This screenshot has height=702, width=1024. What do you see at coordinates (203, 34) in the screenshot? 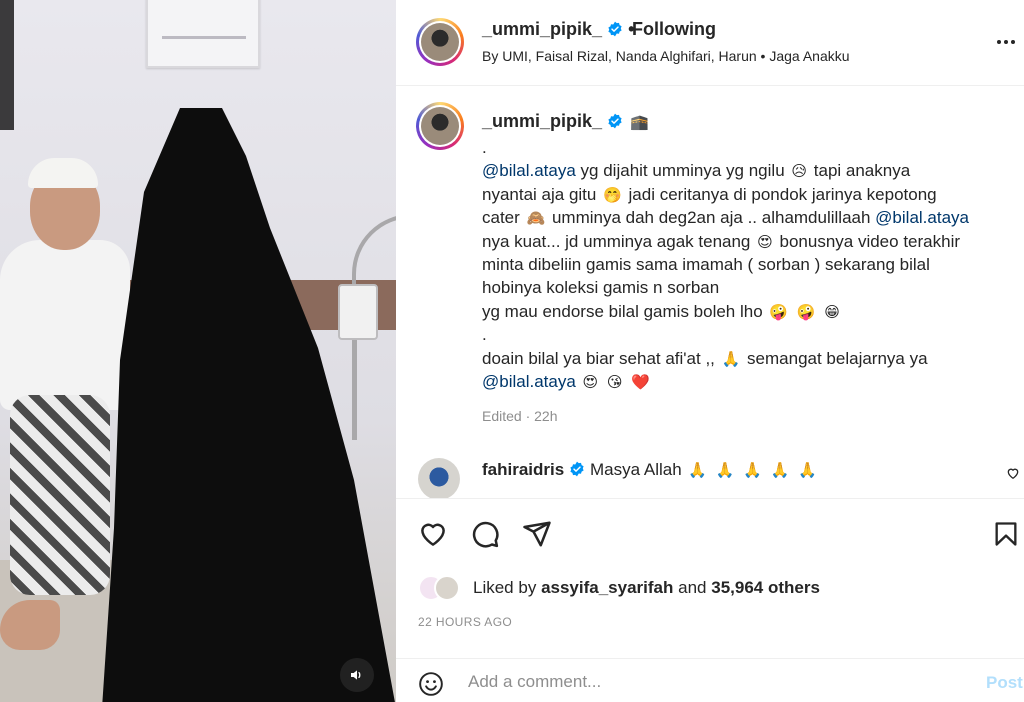
I see `wall-certificate` at bounding box center [203, 34].